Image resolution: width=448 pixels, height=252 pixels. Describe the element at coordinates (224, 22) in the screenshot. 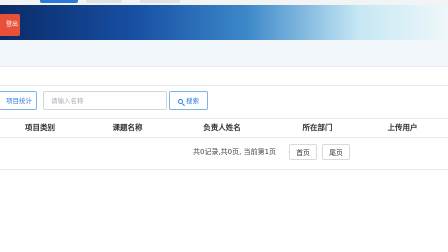

I see `app-header: 登出` at that location.